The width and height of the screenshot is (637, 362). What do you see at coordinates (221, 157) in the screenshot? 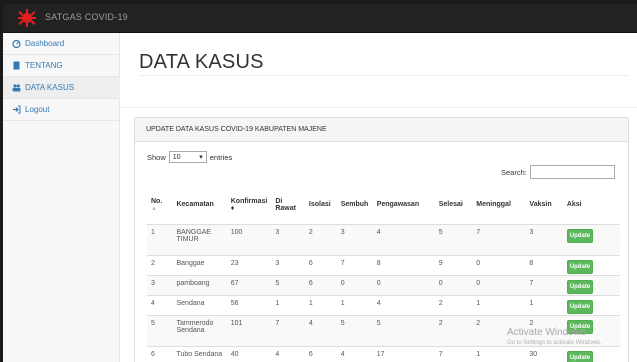
I see `entries-label: entries` at bounding box center [221, 157].